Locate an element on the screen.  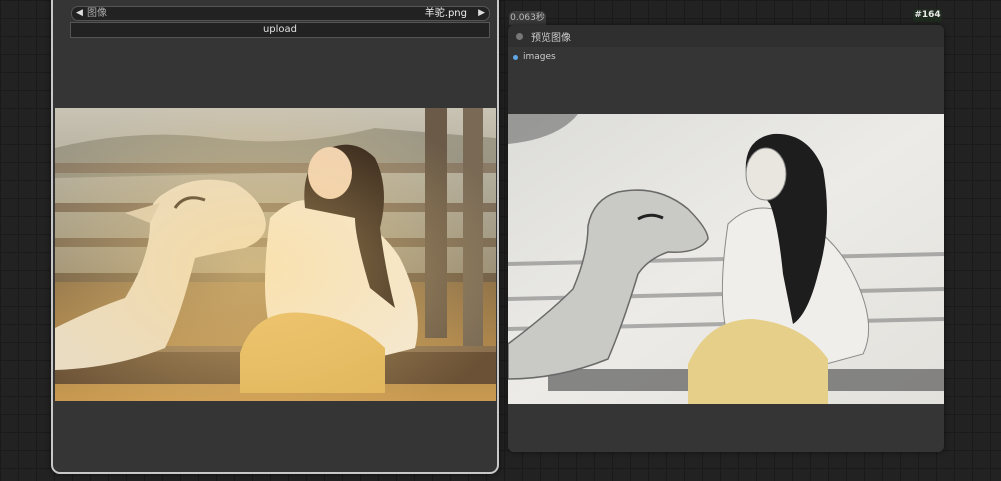
execution-time-badge: 0.063秒 is located at coordinates (527, 18).